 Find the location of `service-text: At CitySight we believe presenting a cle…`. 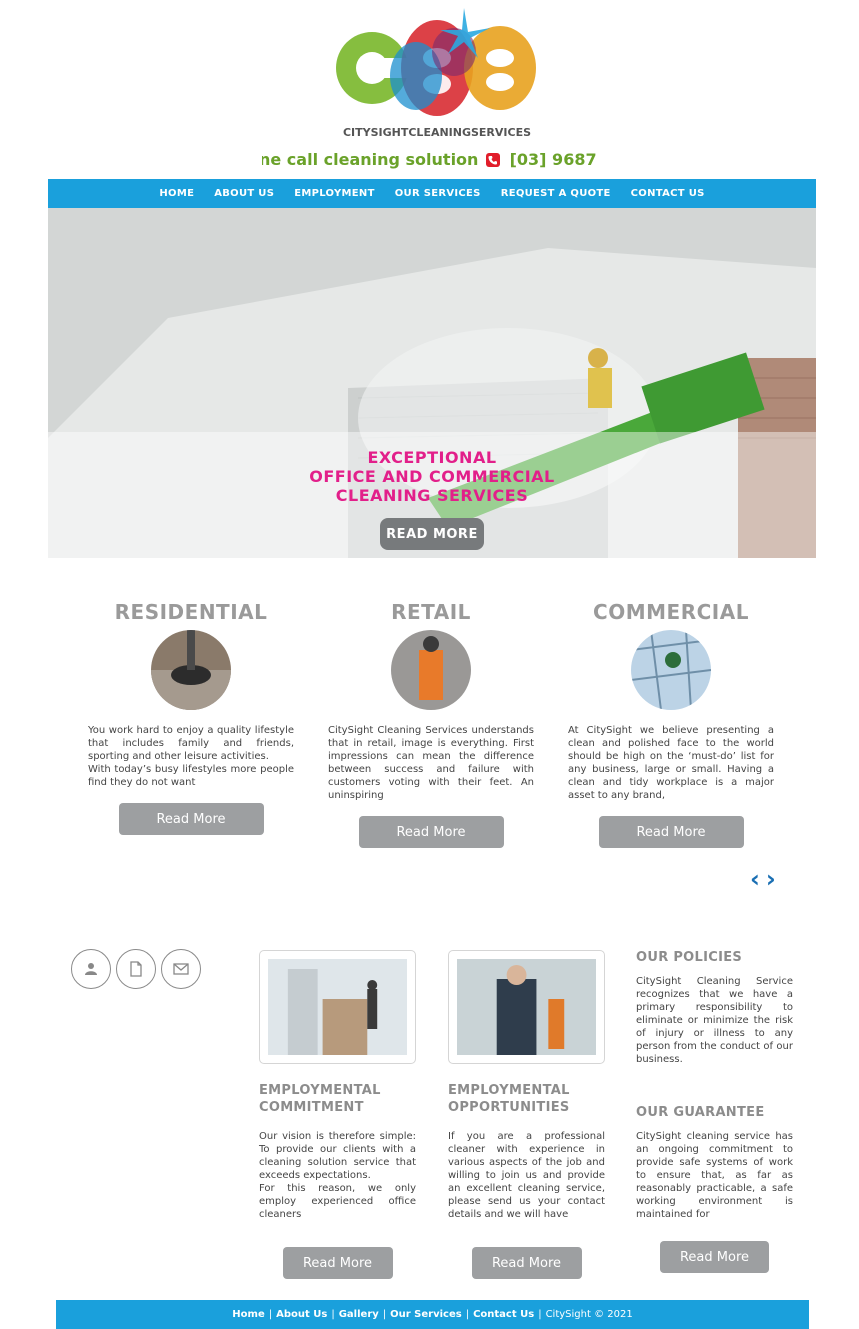

service-text: At CitySight we believe presenting a cle… is located at coordinates (671, 763).